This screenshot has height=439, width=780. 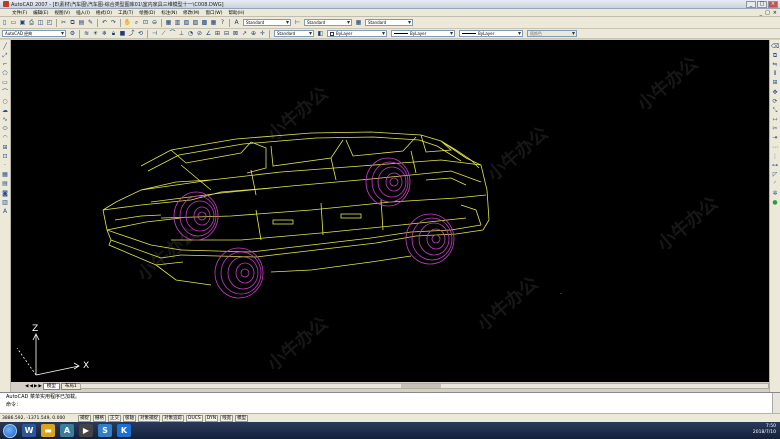 What do you see at coordinates (104, 13) in the screenshot?
I see `menu-format: 格式(O)` at bounding box center [104, 13].